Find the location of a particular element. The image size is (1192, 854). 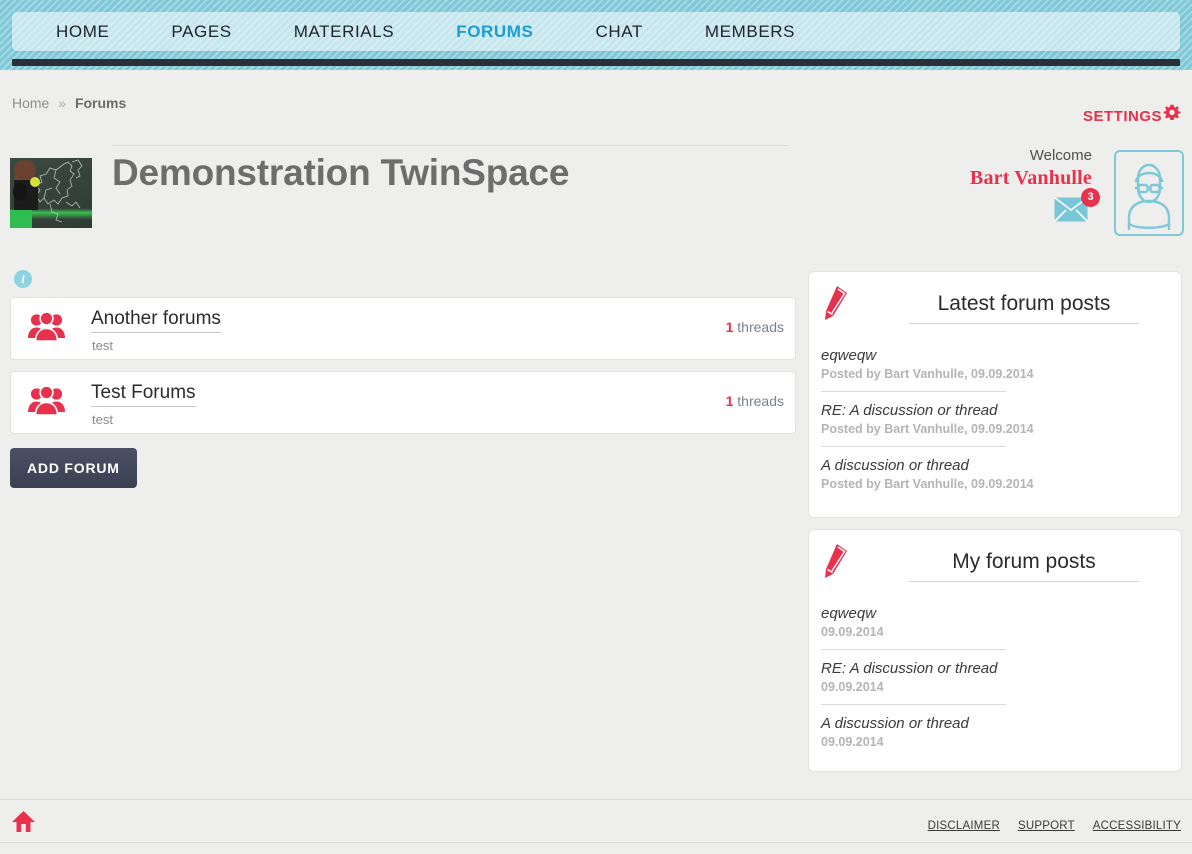

top-navigation-bar: HOME PAGES MATERIALS FORUMS CHAT MEMBERS is located at coordinates (596, 35).